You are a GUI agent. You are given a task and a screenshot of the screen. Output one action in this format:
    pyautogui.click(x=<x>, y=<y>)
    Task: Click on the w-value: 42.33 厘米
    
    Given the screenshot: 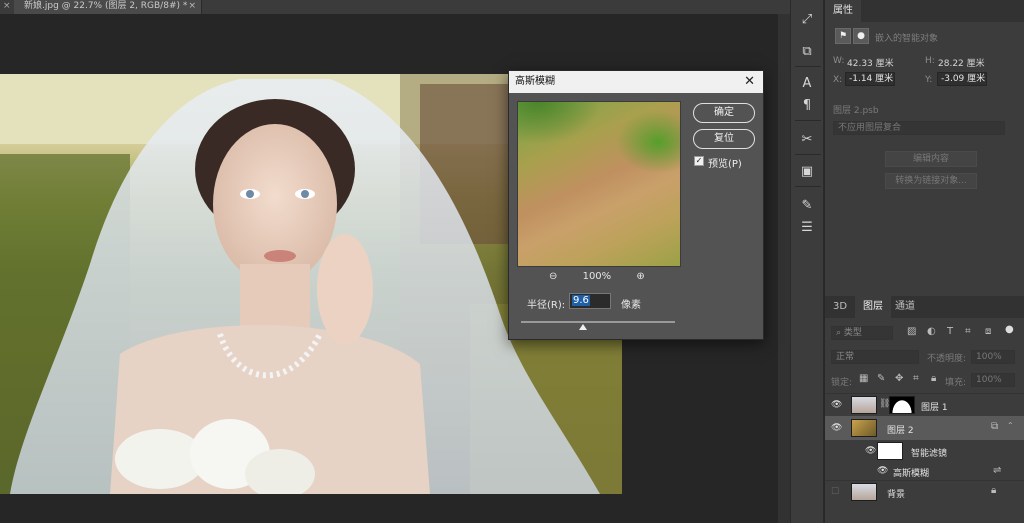 What is the action you would take?
    pyautogui.click(x=870, y=62)
    